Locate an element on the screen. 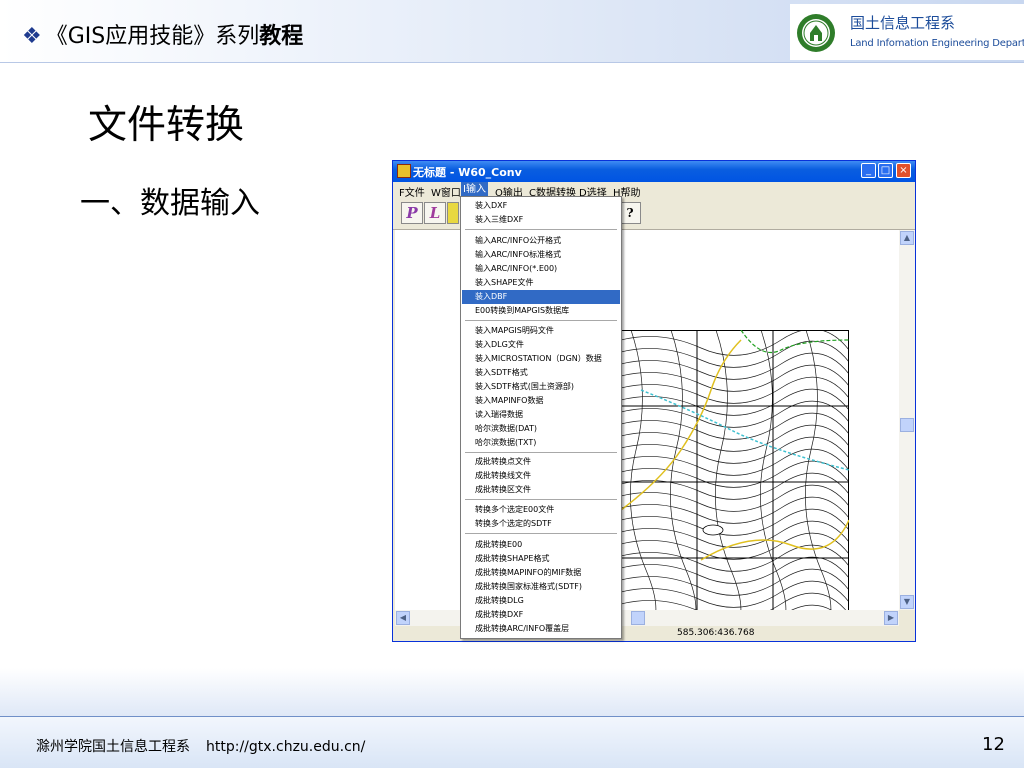 The image size is (1024, 768). university-emblem-icon is located at coordinates (816, 33).